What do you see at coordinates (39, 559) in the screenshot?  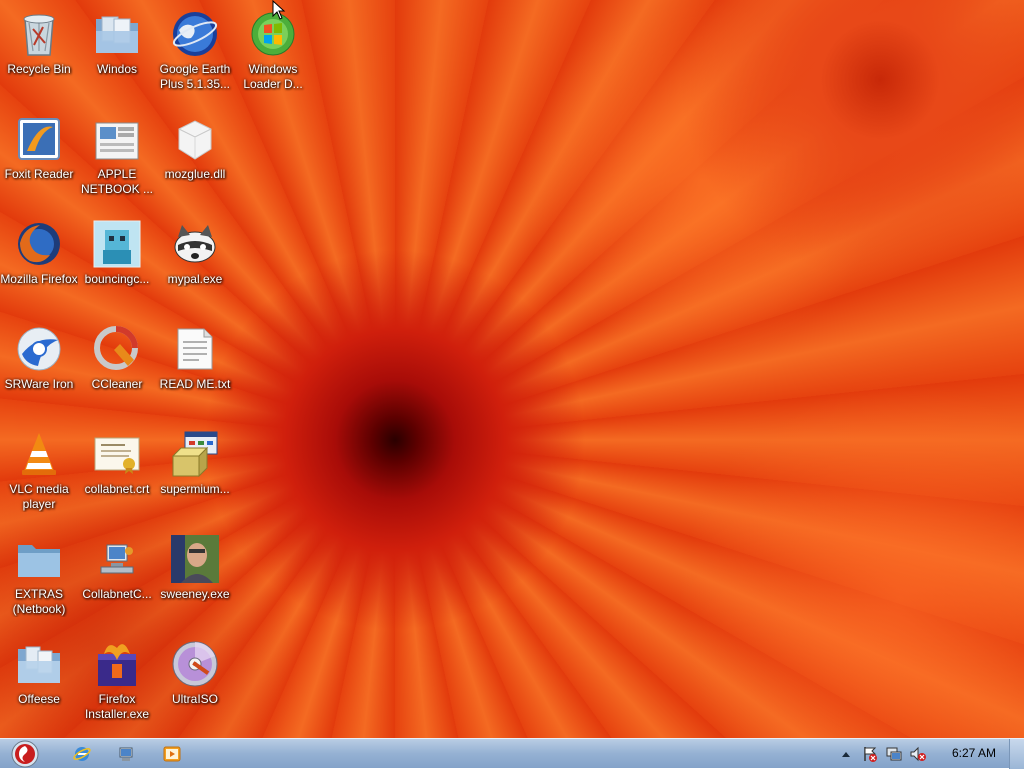 I see `folder-icon` at bounding box center [39, 559].